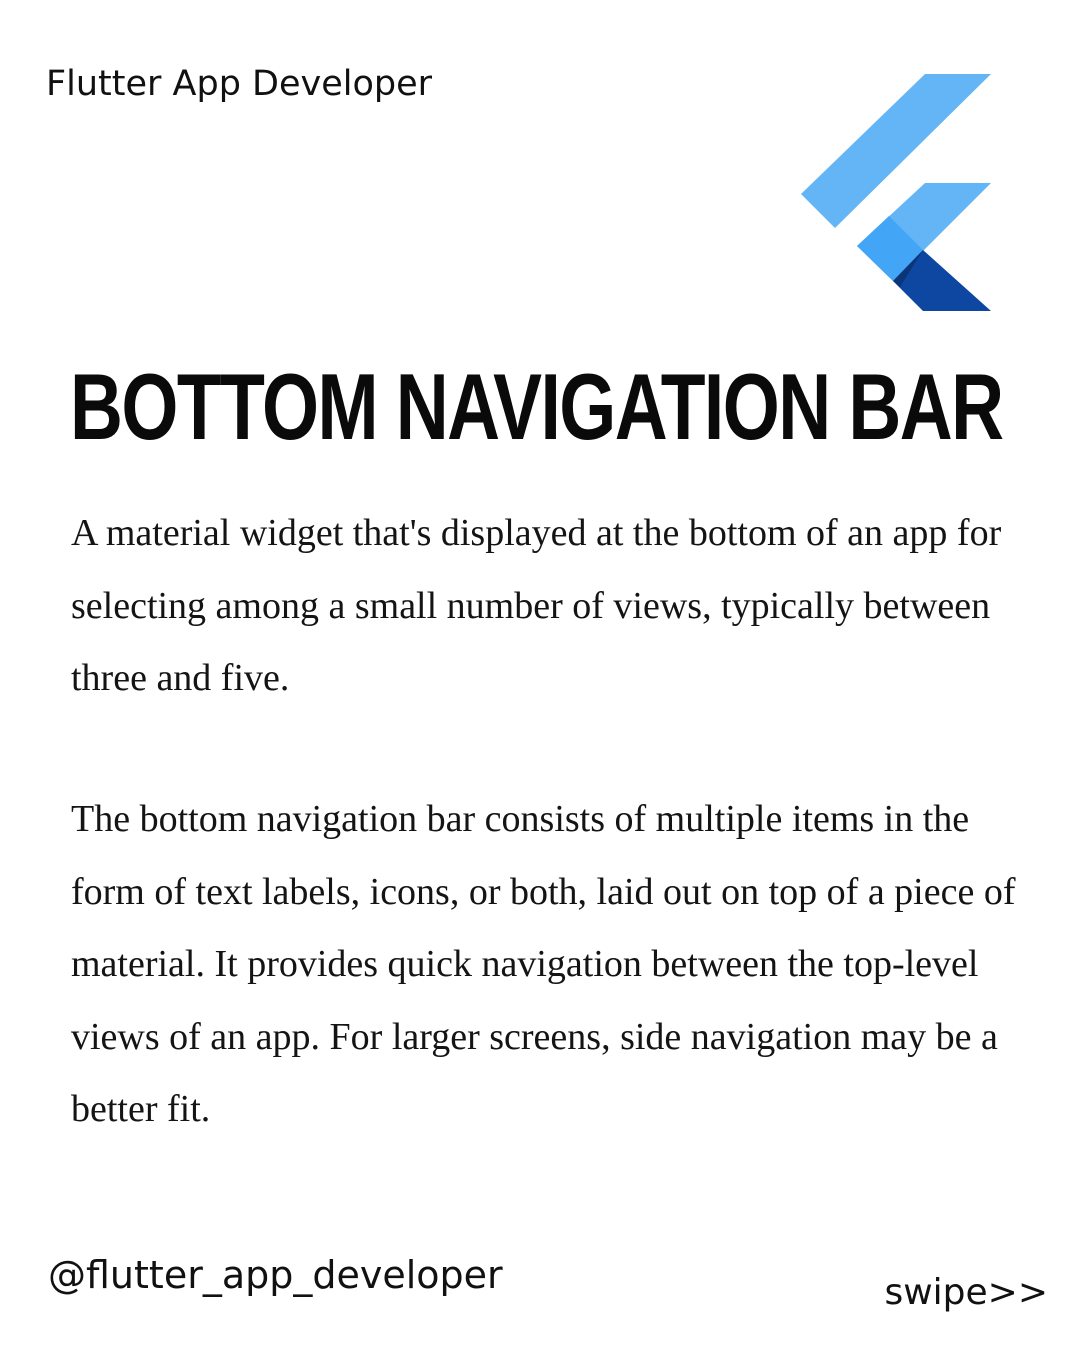 This screenshot has width=1080, height=1350. I want to click on brand-name: Flutter App Developer, so click(239, 84).